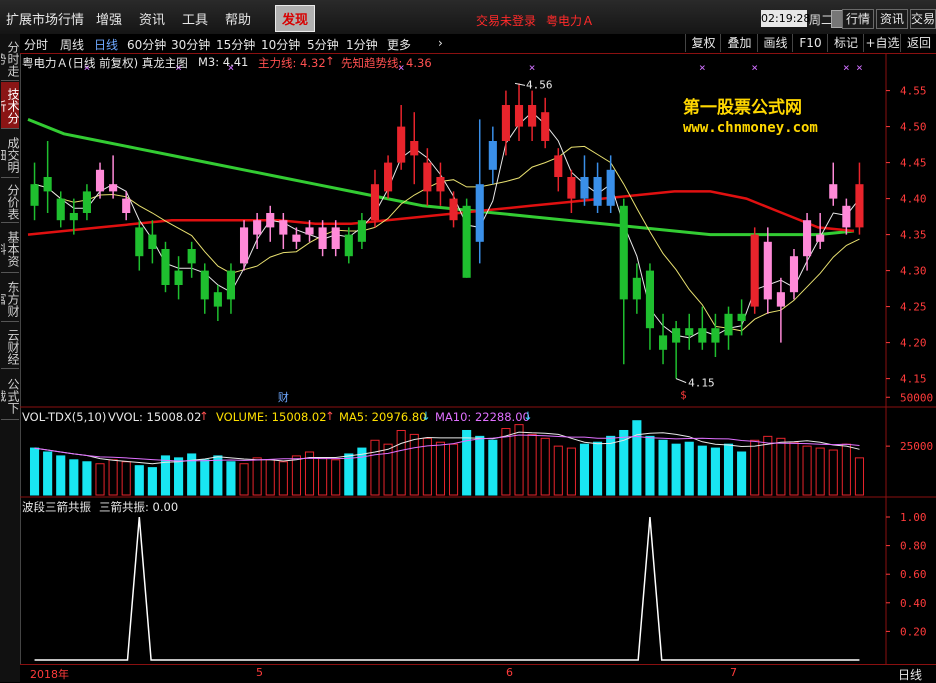 The image size is (936, 683). I want to click on y-tick-label: 4.45, so click(913, 163).